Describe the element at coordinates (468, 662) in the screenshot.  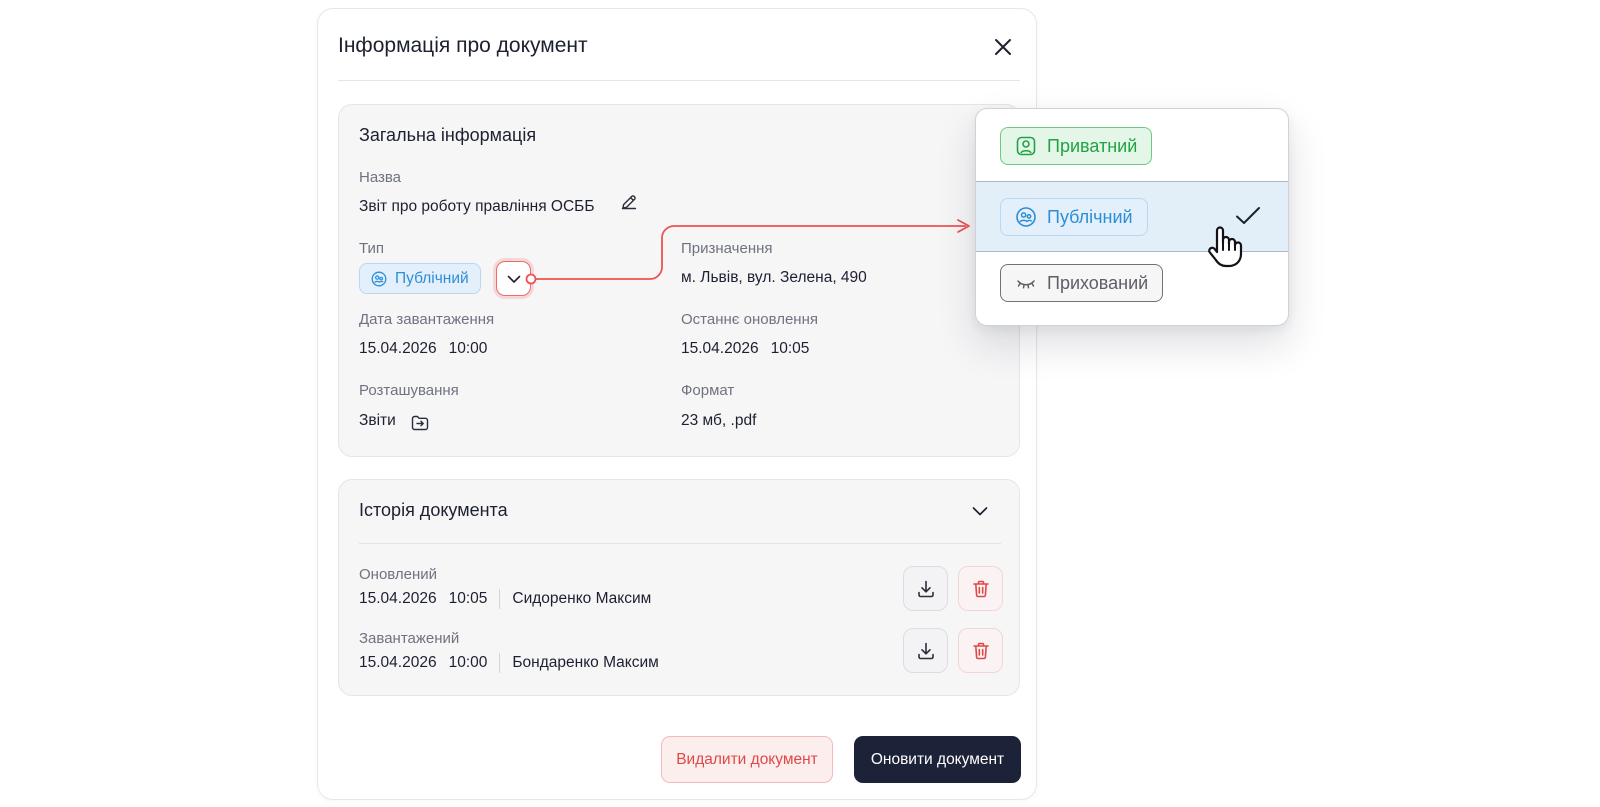
I see `history-time: 10:00` at that location.